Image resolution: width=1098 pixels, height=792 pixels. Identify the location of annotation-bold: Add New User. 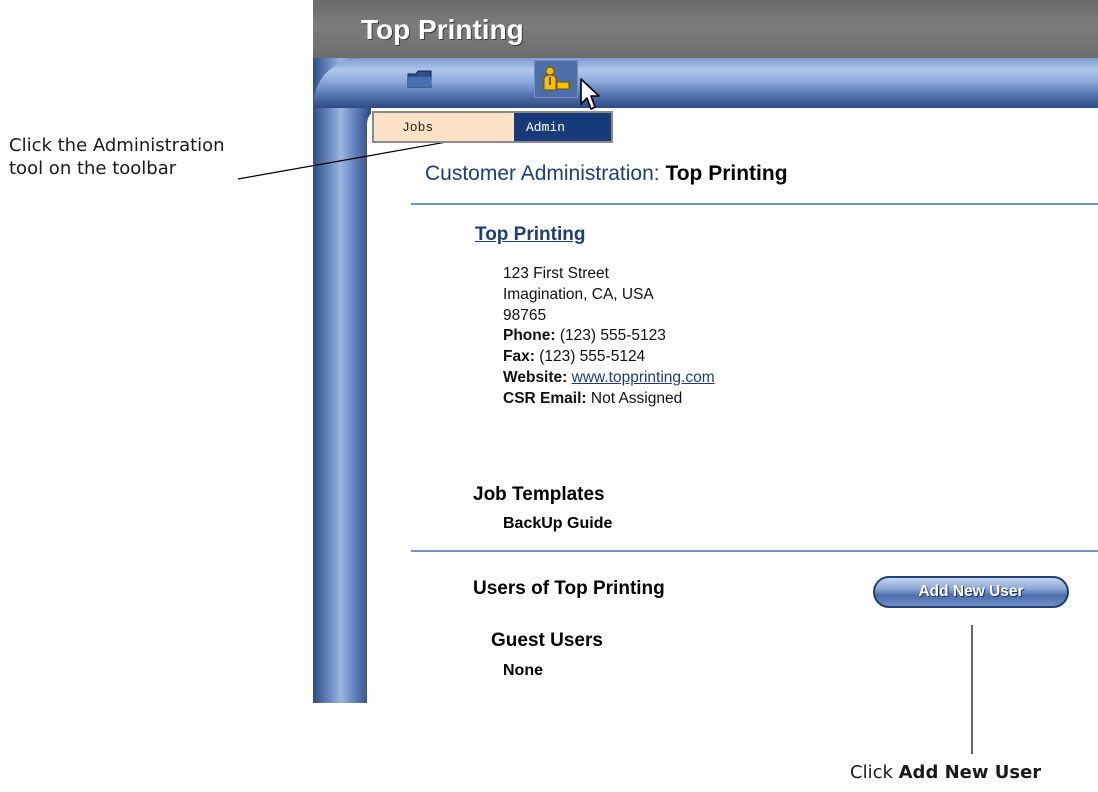
(970, 772).